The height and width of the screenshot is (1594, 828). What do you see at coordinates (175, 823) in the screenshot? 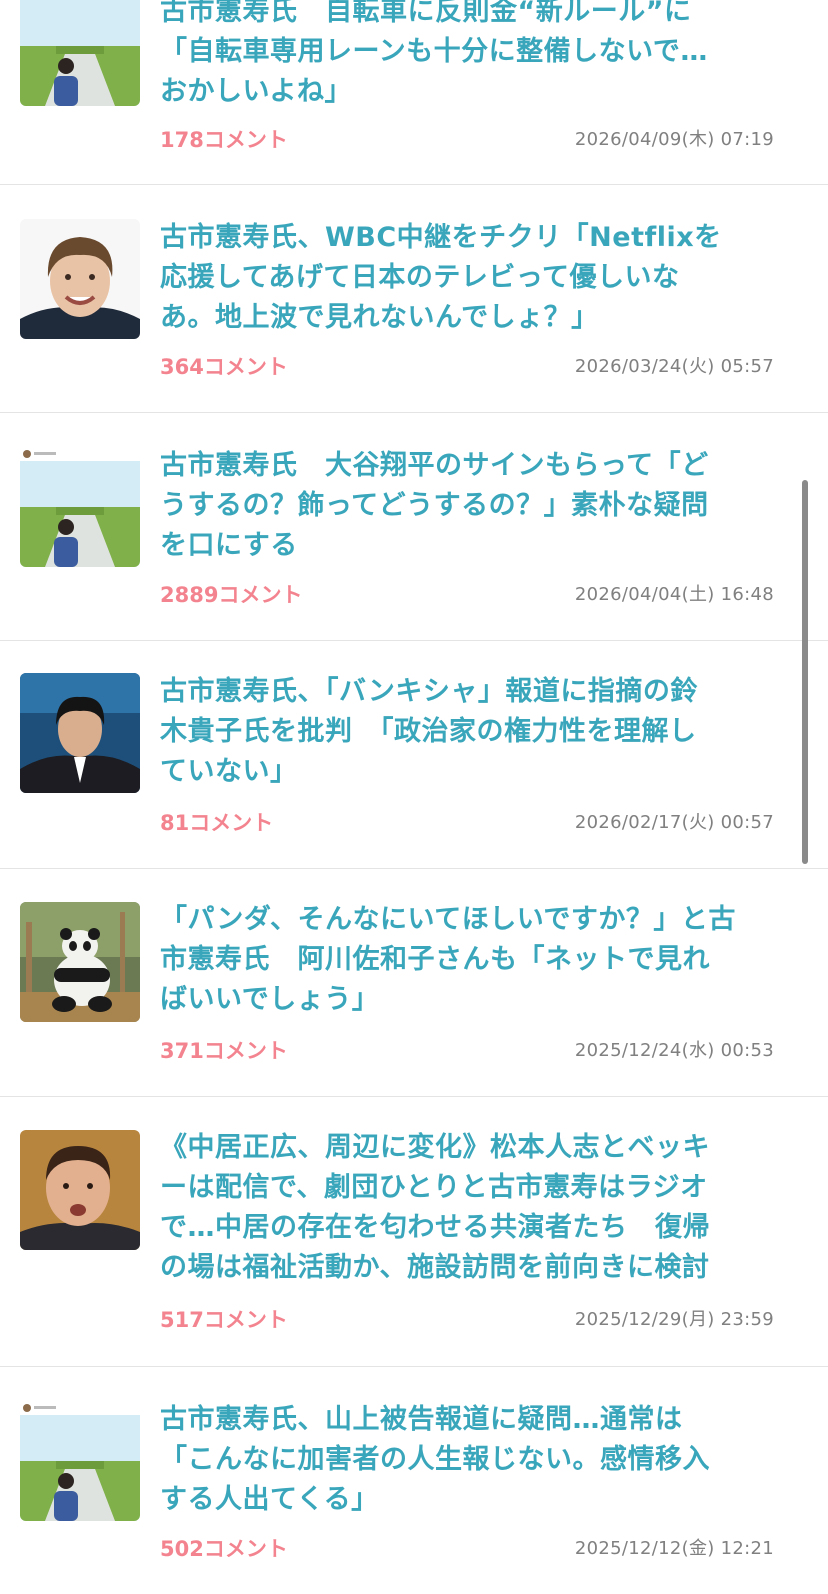
I see `comment-number: 81` at bounding box center [175, 823].